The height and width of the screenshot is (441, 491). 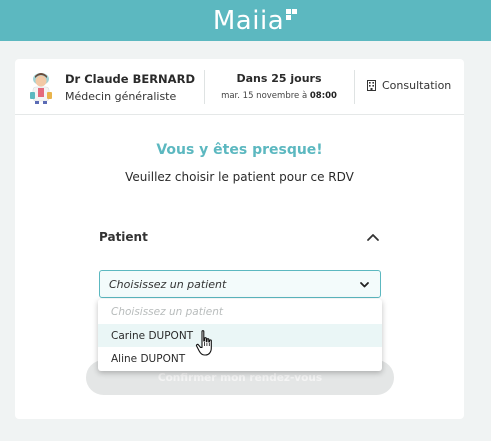 I want to click on doctor-name: Dr Claude BERNARD, so click(x=130, y=79).